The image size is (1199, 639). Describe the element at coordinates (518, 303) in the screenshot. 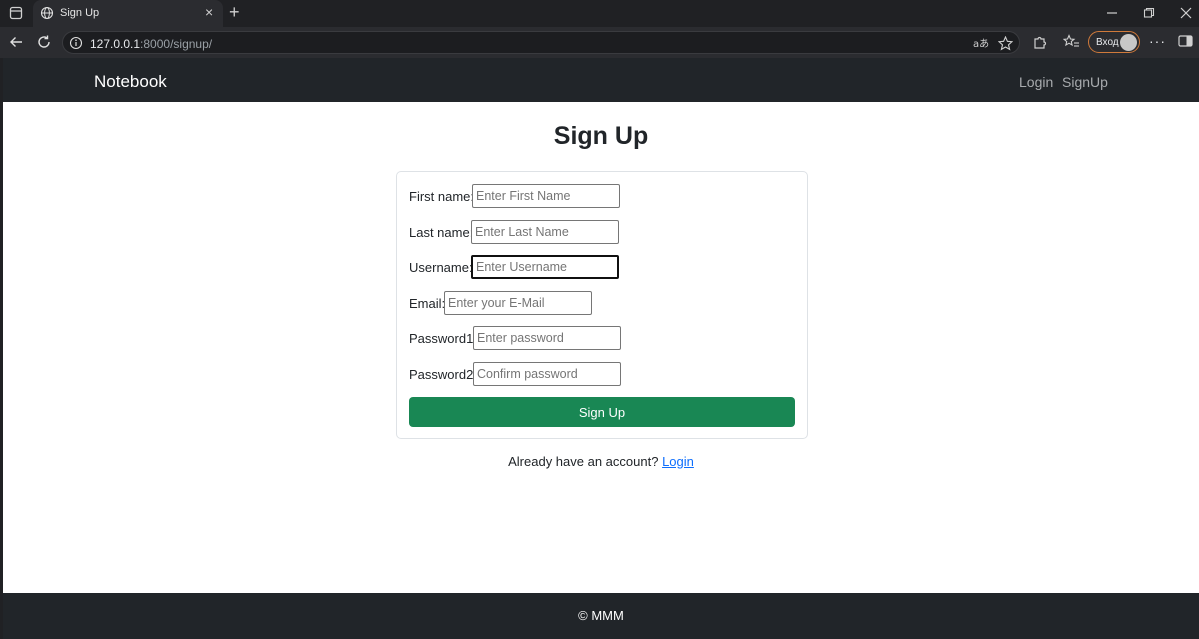

I see `email-input` at that location.